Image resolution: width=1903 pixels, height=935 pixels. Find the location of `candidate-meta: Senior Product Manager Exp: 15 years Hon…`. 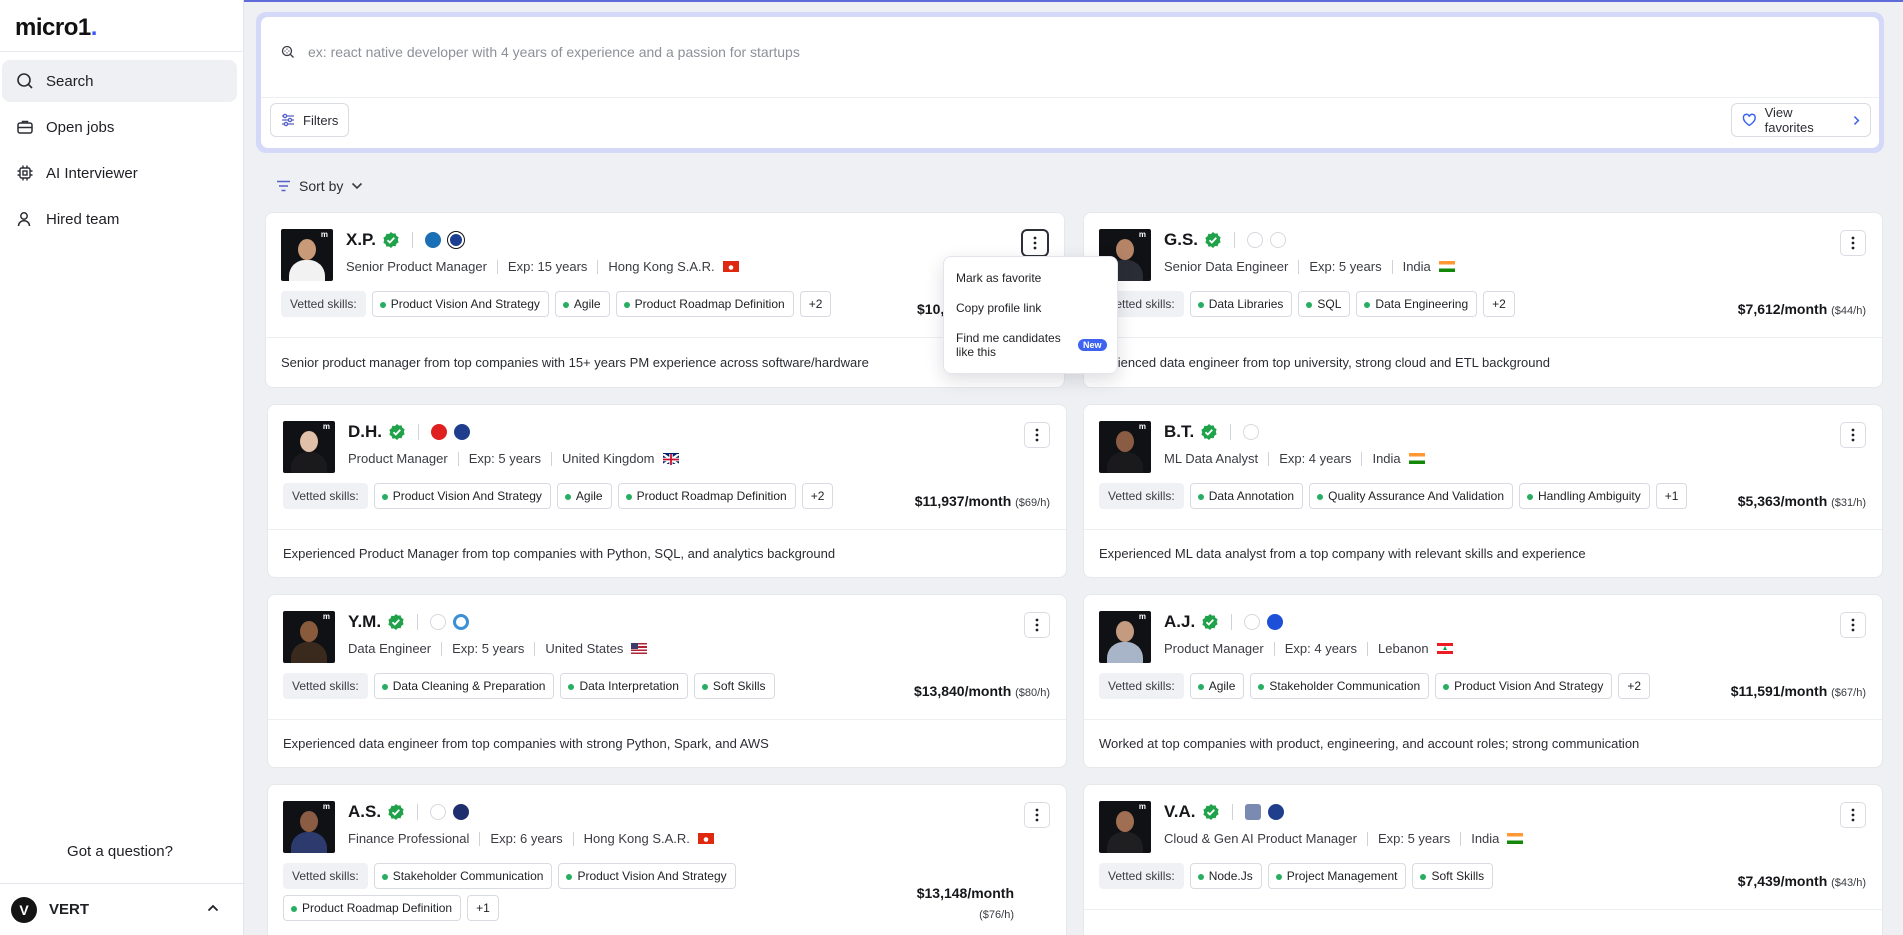

candidate-meta: Senior Product Manager Exp: 15 years Hon… is located at coordinates (542, 266).